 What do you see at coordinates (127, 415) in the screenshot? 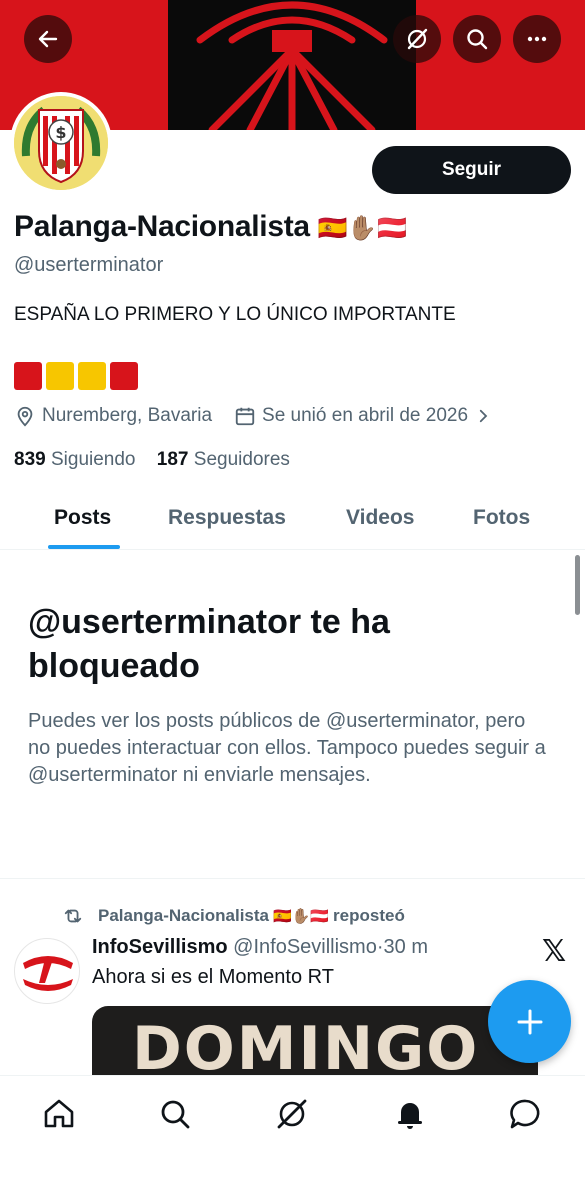
I see `profile-location: Nuremberg, Bavaria` at bounding box center [127, 415].